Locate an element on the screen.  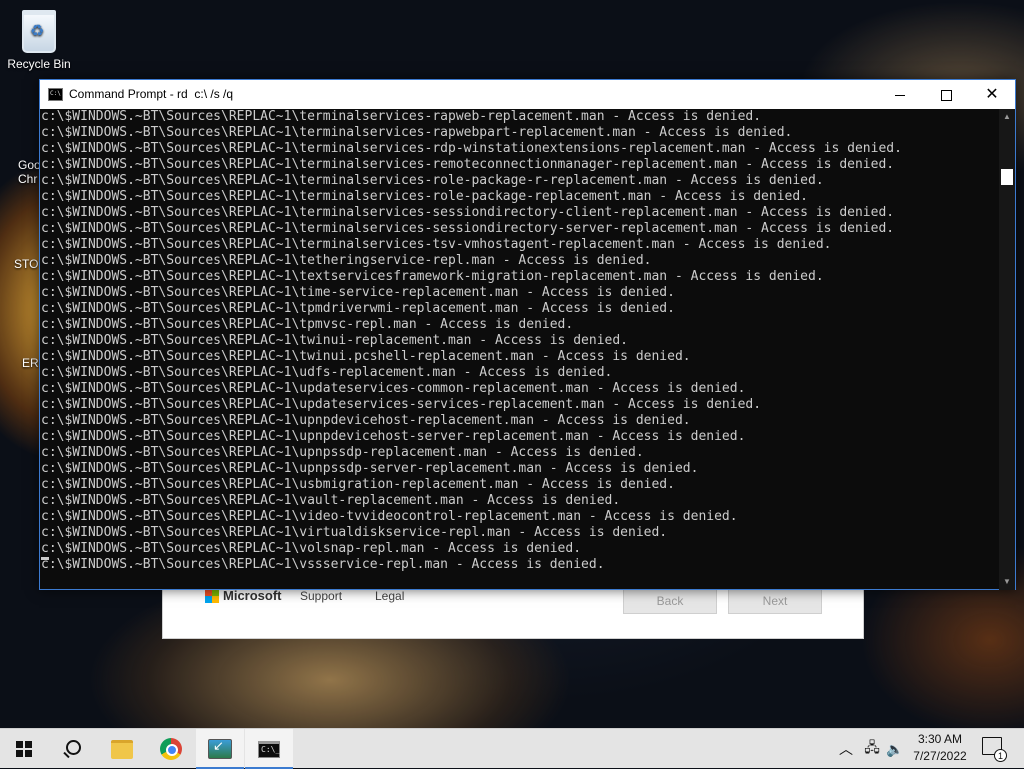
recycle-bin-label: Recycle Bin is located at coordinates (39, 64).